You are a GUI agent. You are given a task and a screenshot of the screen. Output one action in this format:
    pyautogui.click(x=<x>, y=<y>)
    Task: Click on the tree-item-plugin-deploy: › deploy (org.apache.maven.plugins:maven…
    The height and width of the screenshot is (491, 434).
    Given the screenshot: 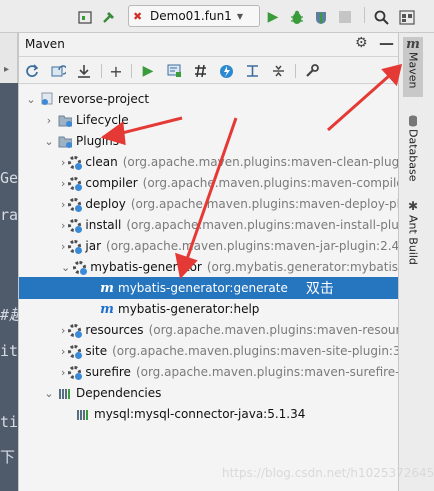 What is the action you would take?
    pyautogui.click(x=209, y=204)
    